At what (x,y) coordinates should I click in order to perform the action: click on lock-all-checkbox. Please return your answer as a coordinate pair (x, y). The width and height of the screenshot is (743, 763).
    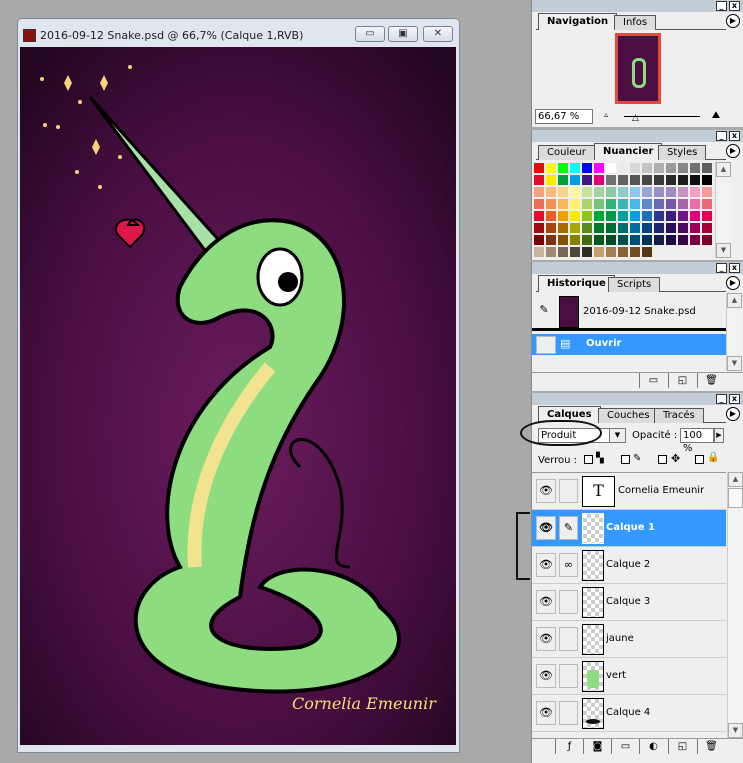
    Looking at the image, I should click on (699, 459).